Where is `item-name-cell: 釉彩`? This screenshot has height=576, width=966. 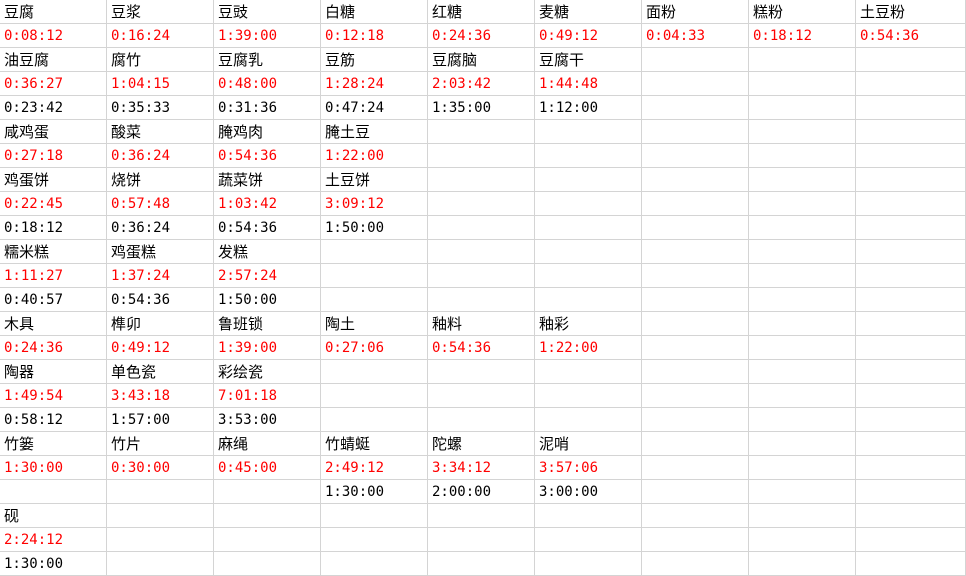
item-name-cell: 釉彩 is located at coordinates (588, 324).